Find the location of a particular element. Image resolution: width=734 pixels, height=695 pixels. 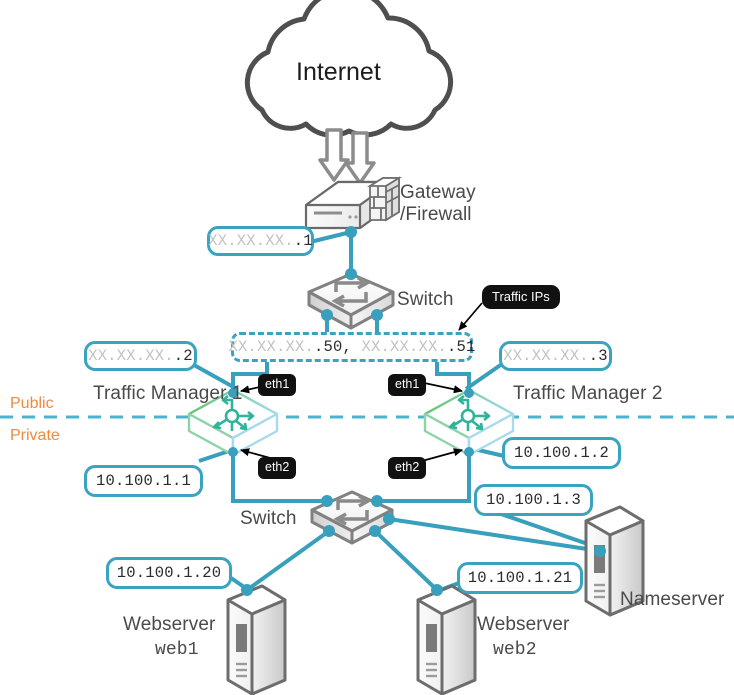

arrow-down-icon is located at coordinates (334, 155).